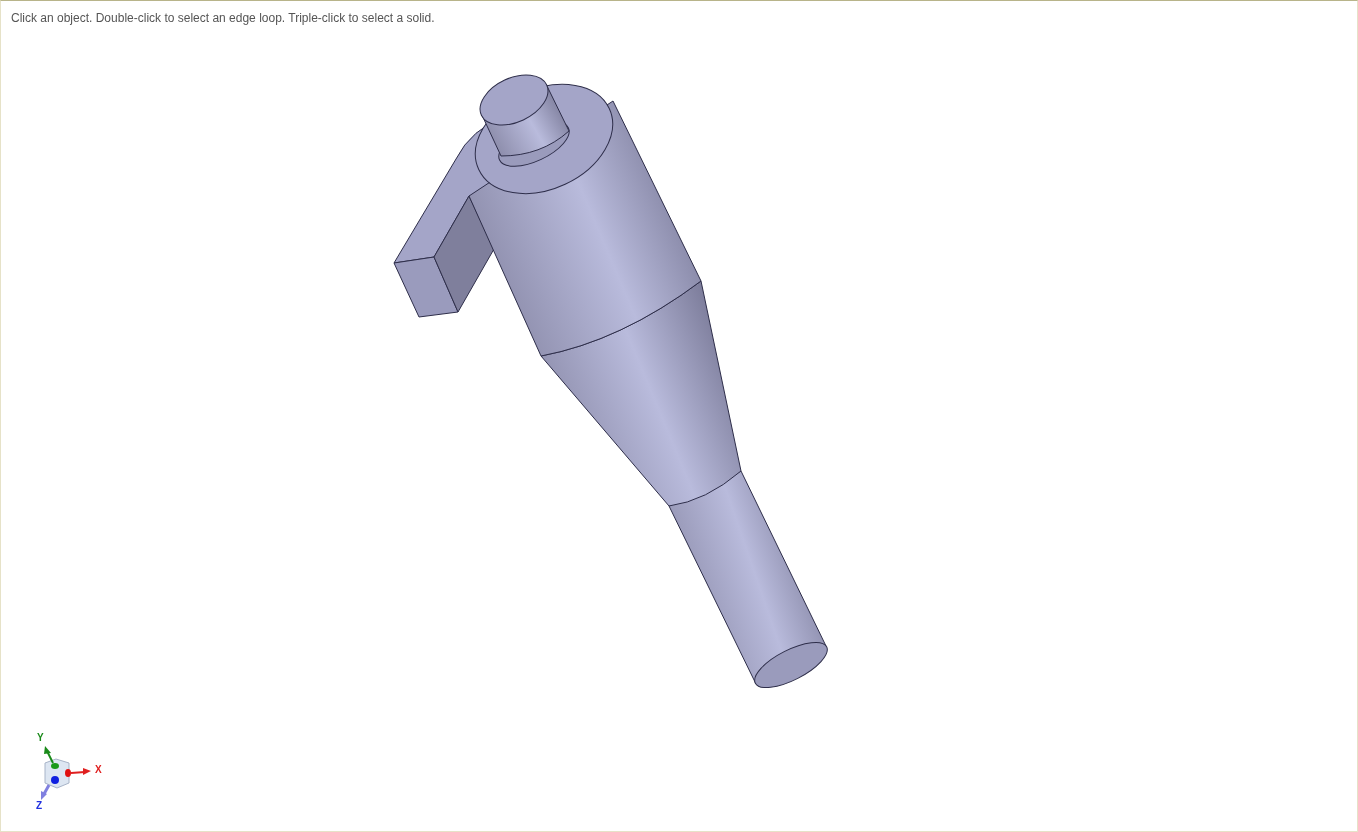 The image size is (1358, 832). I want to click on axis-label: Z, so click(39, 806).